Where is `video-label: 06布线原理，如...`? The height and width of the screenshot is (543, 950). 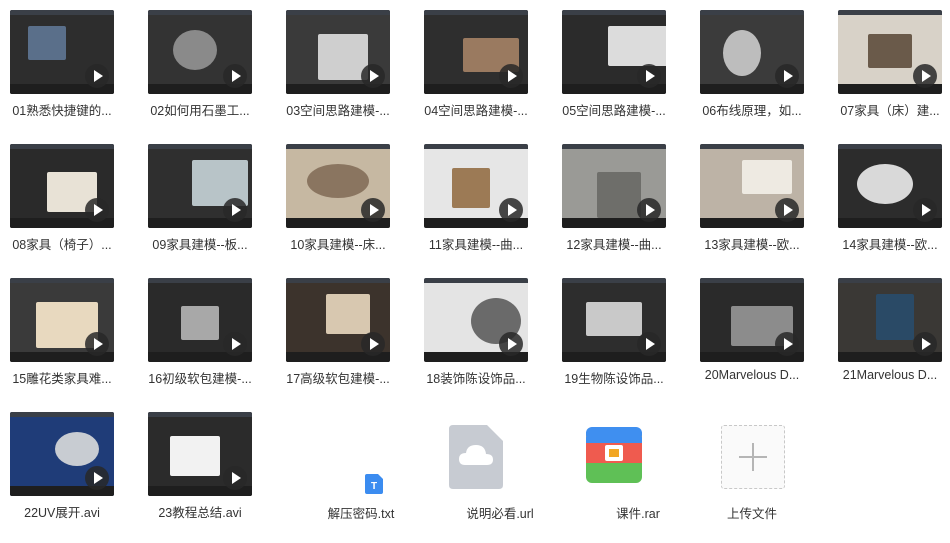
video-label: 06布线原理，如... is located at coordinates (752, 111).